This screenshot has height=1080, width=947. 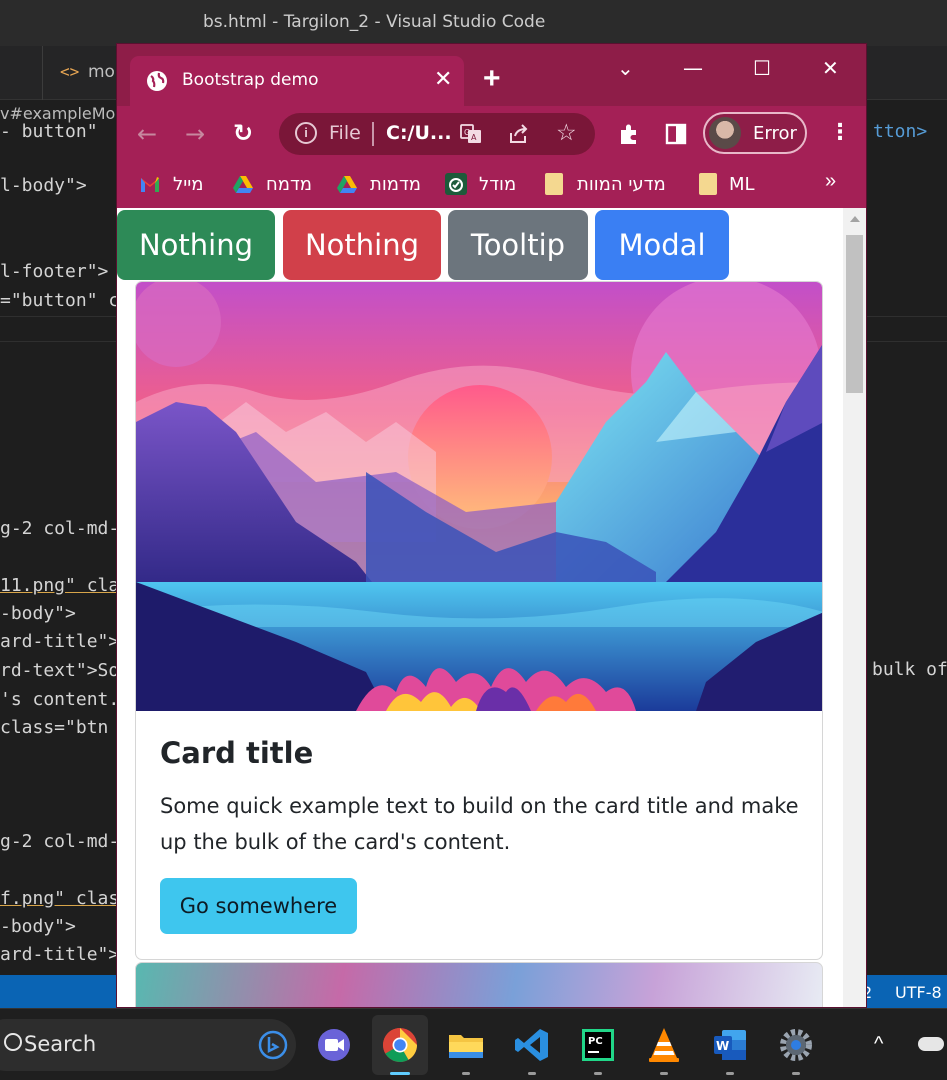 I want to click on omnibox-separator, so click(x=373, y=134).